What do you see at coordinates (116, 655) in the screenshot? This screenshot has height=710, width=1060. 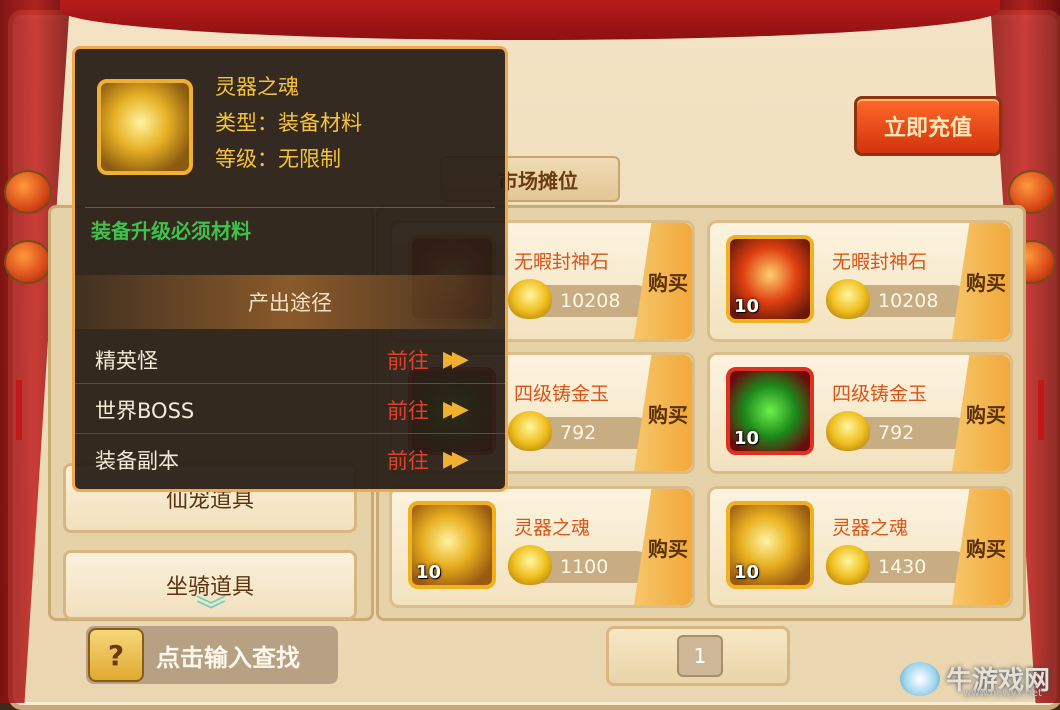 I see `search-icon: ?` at bounding box center [116, 655].